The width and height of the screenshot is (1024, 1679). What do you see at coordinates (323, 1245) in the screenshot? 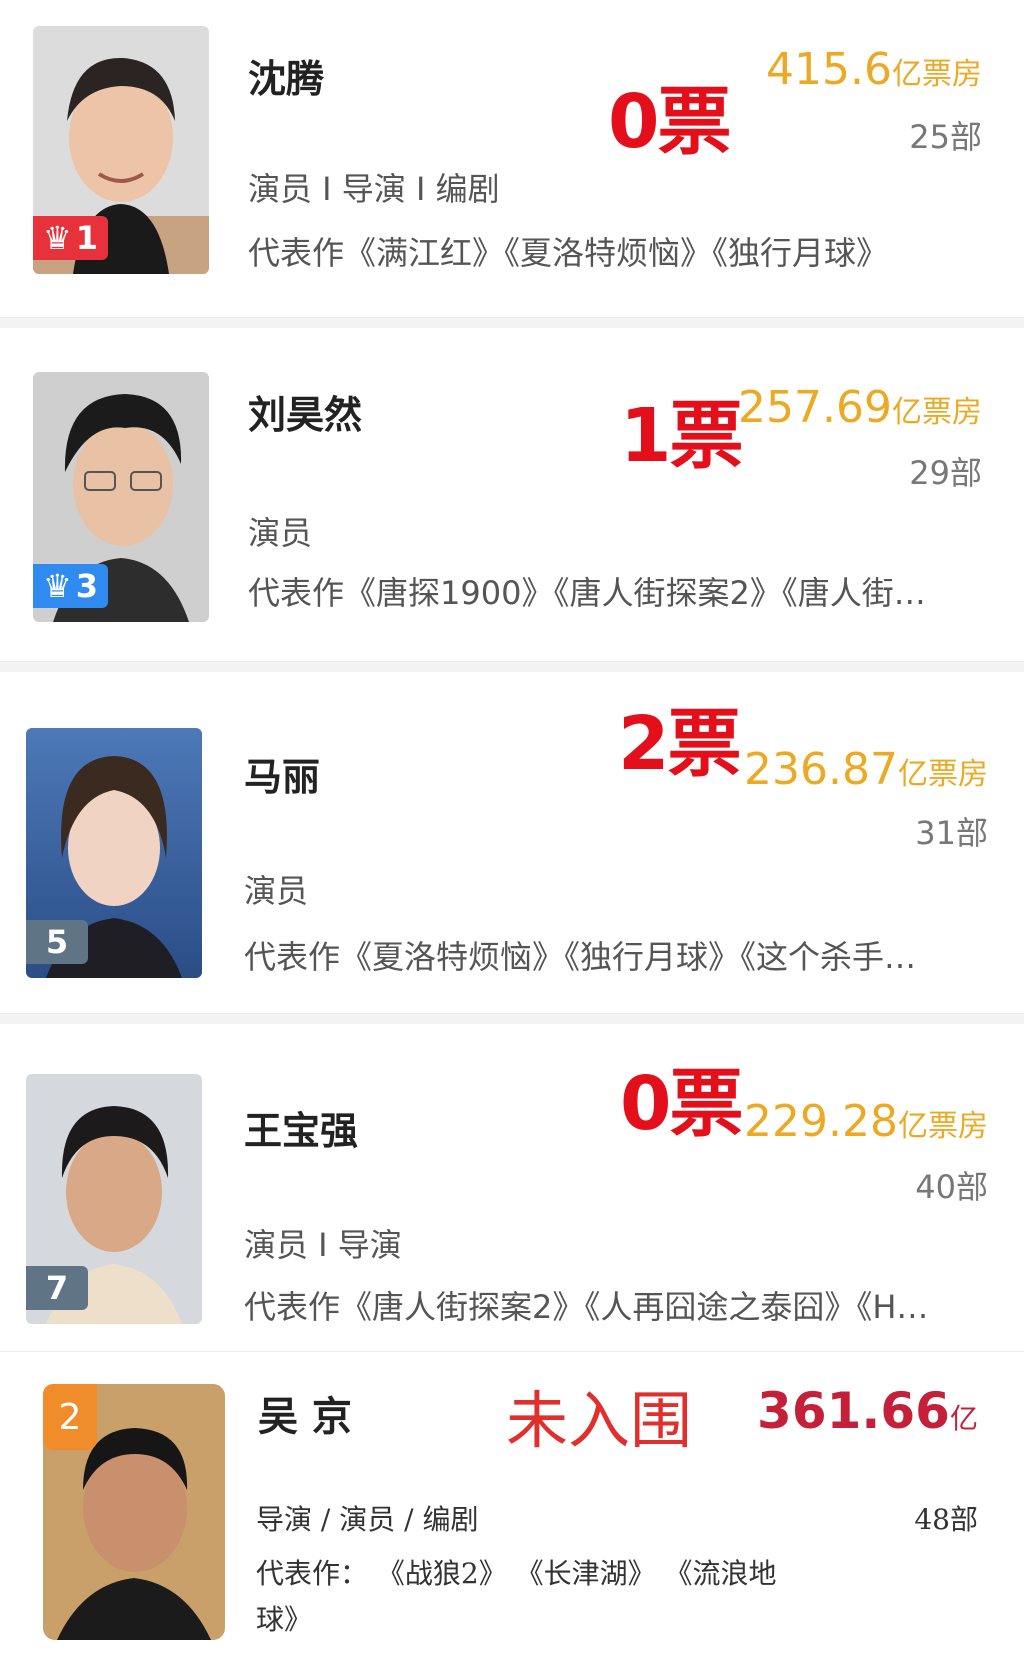
I see `actor-roles: 演员 I 导演` at bounding box center [323, 1245].